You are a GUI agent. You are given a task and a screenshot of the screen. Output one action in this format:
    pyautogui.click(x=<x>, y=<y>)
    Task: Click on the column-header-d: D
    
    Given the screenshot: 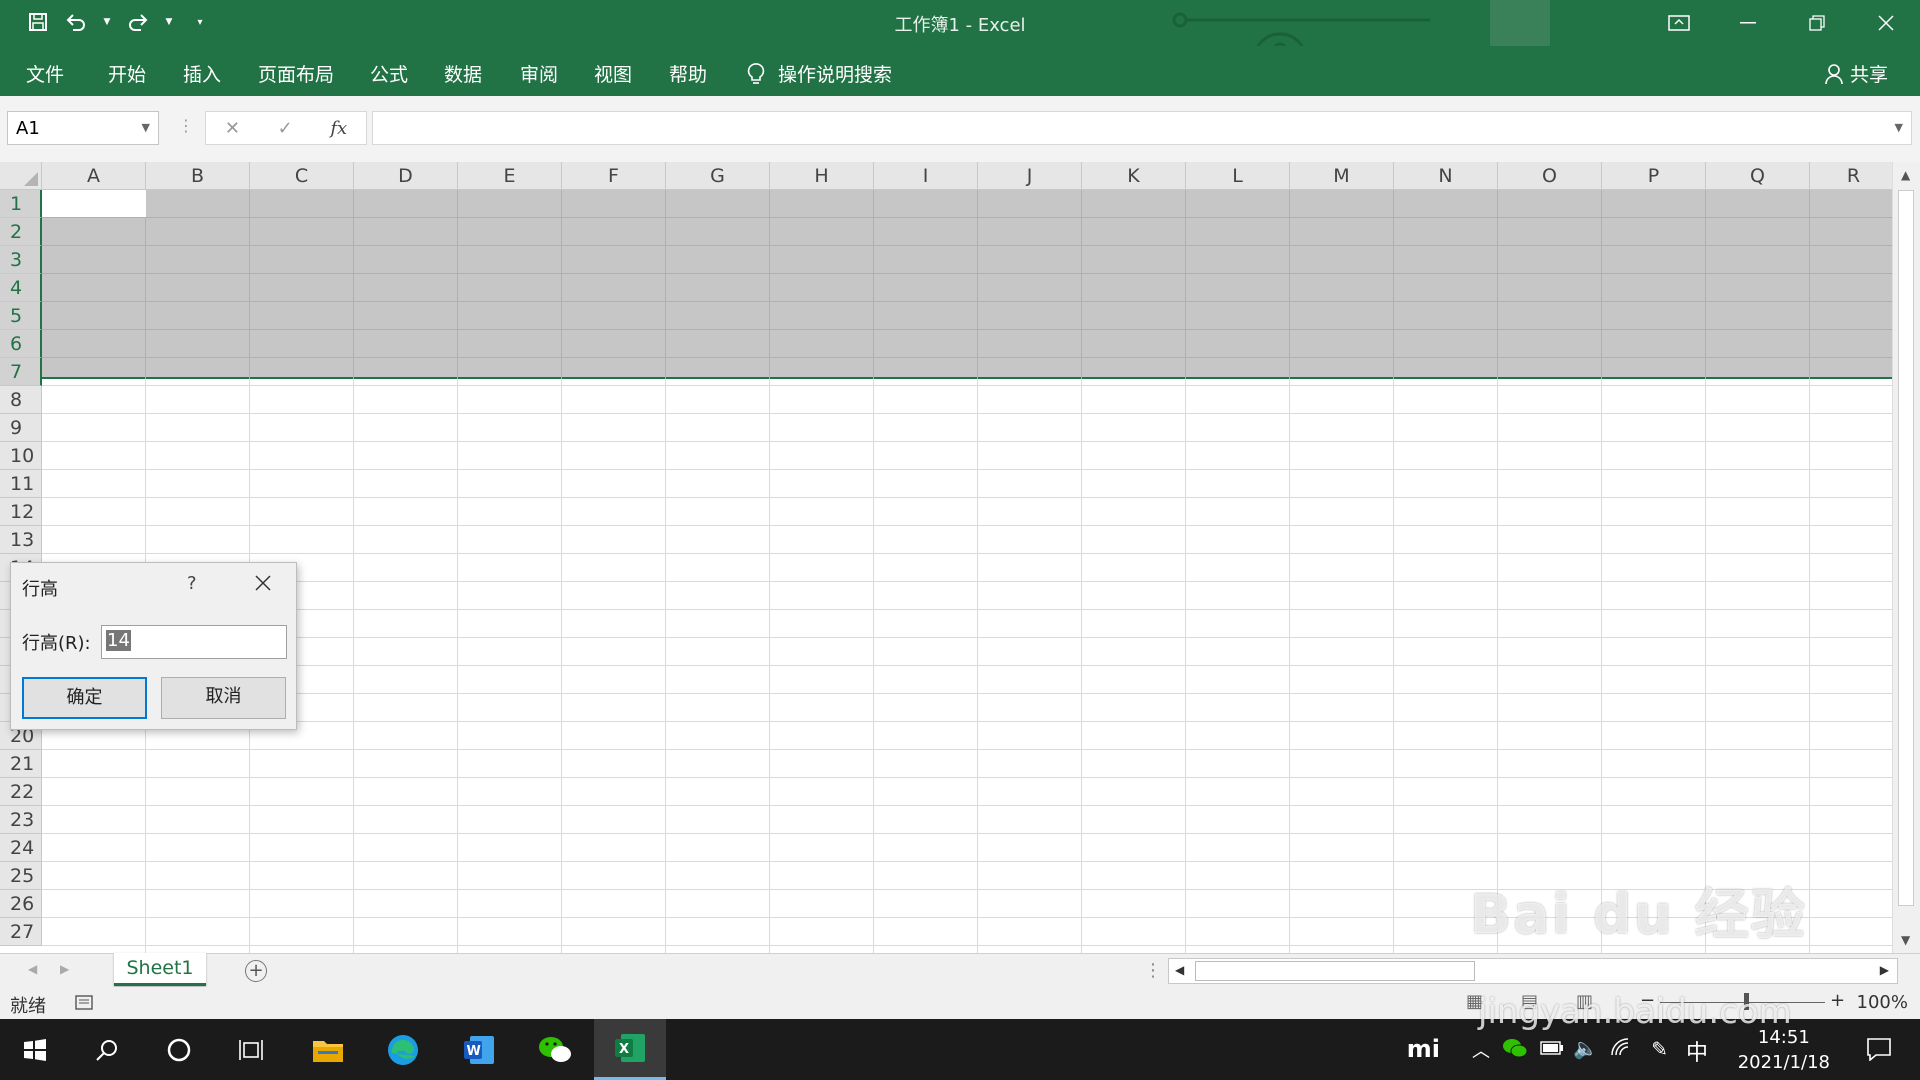 What is the action you would take?
    pyautogui.click(x=406, y=176)
    